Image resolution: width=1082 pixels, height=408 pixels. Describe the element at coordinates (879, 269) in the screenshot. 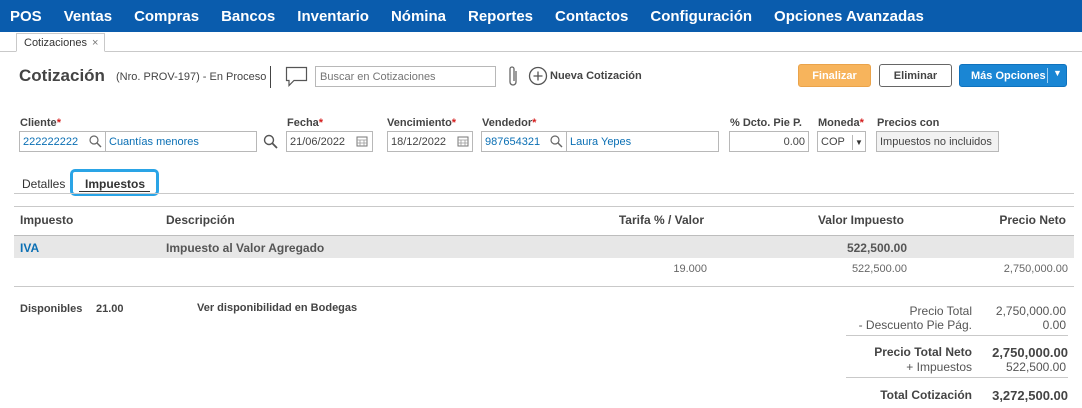

I see `summary-valor-impuesto: 522,500.00` at that location.